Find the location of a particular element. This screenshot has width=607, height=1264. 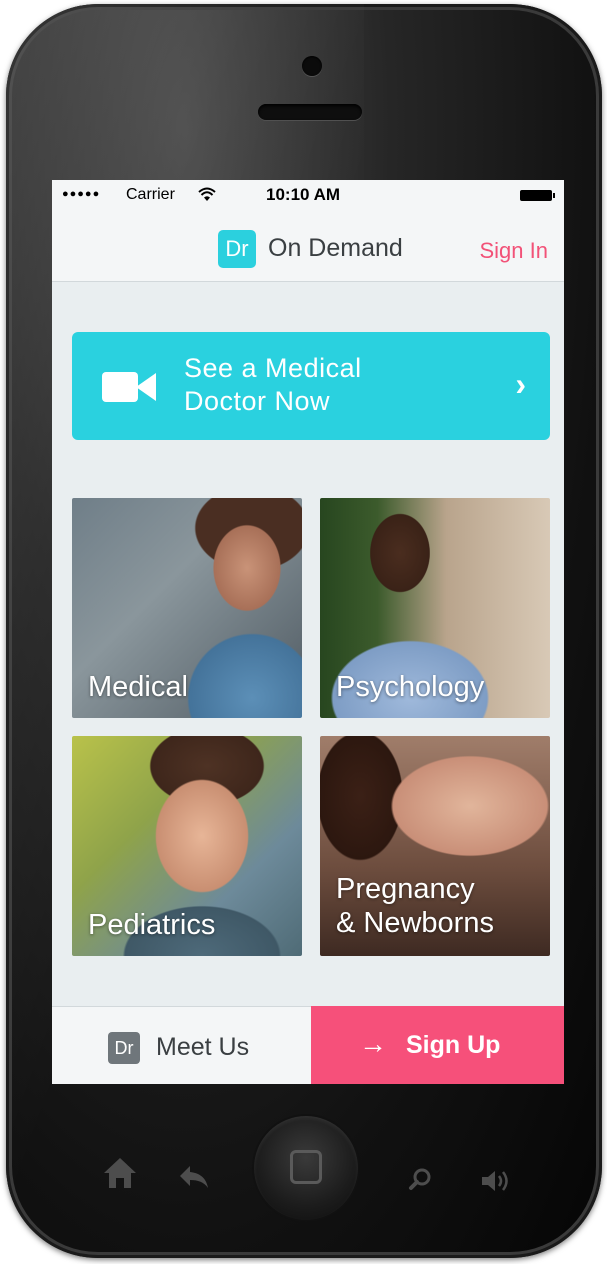

sign-up-label: Sign Up is located at coordinates (453, 1045).